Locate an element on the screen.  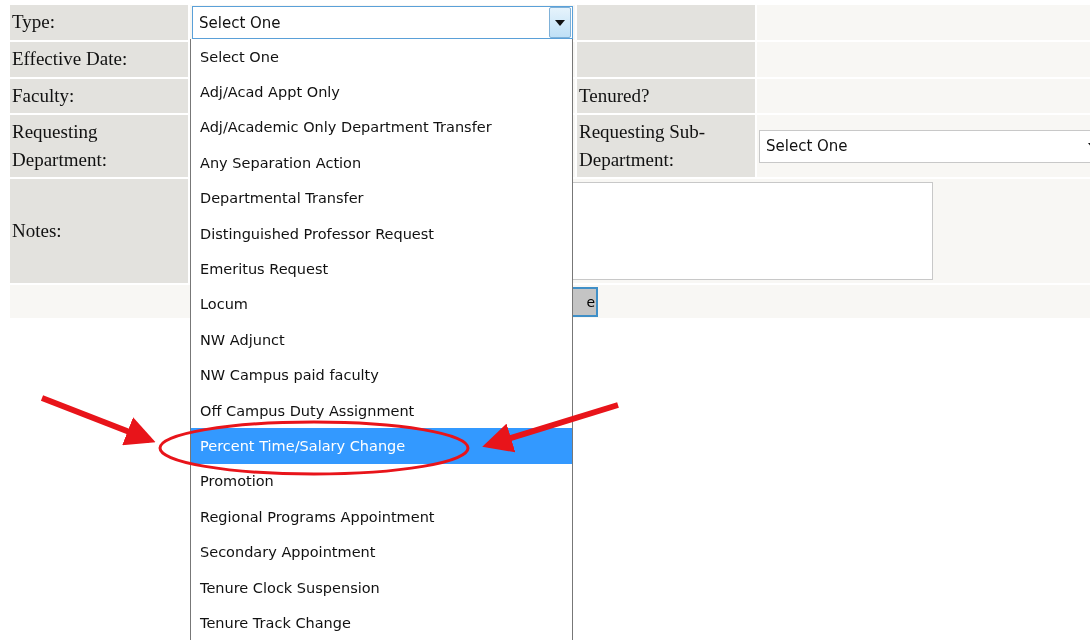
field-label: Requesting Department: is located at coordinates (60, 145).